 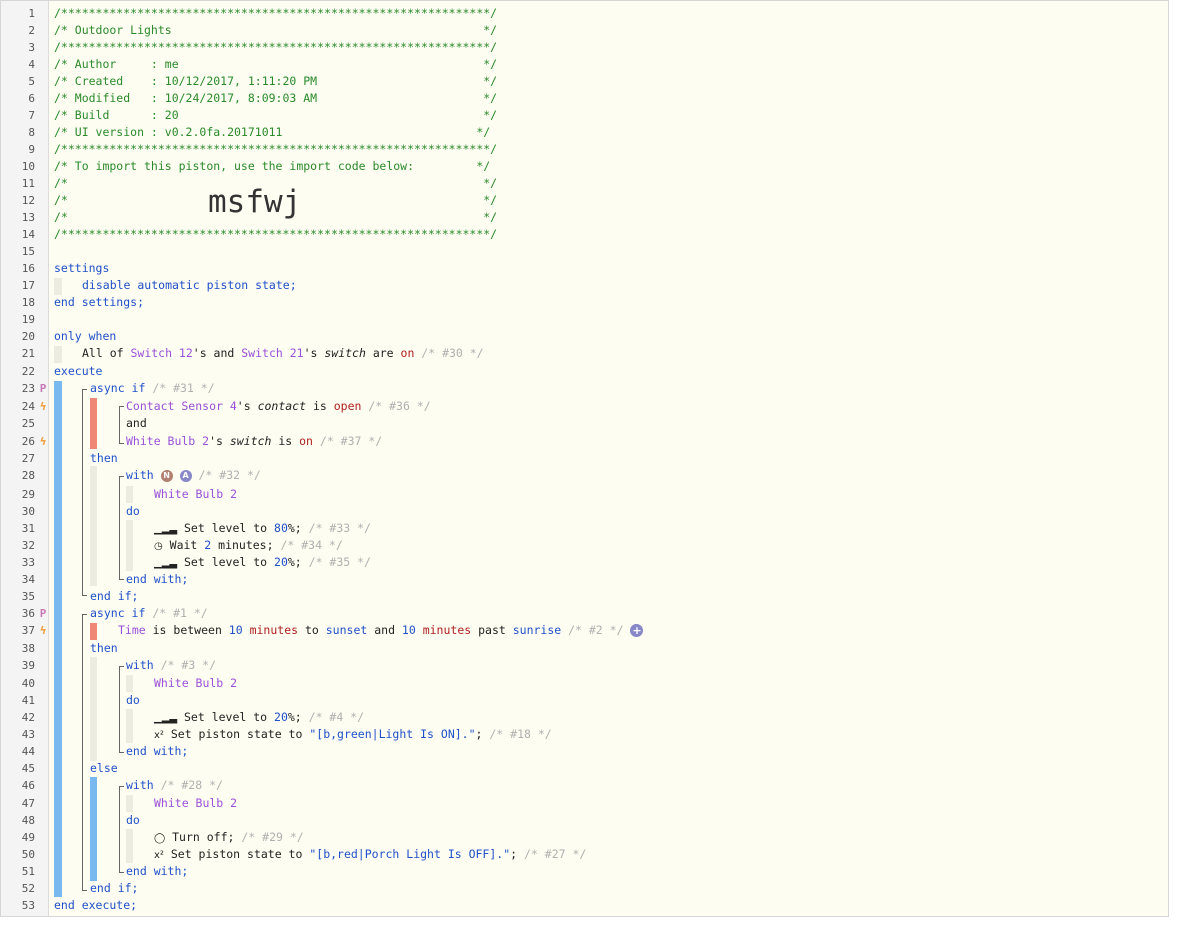 What do you see at coordinates (276, 115) in the screenshot?
I see `header-build: /* Build : 20 */` at bounding box center [276, 115].